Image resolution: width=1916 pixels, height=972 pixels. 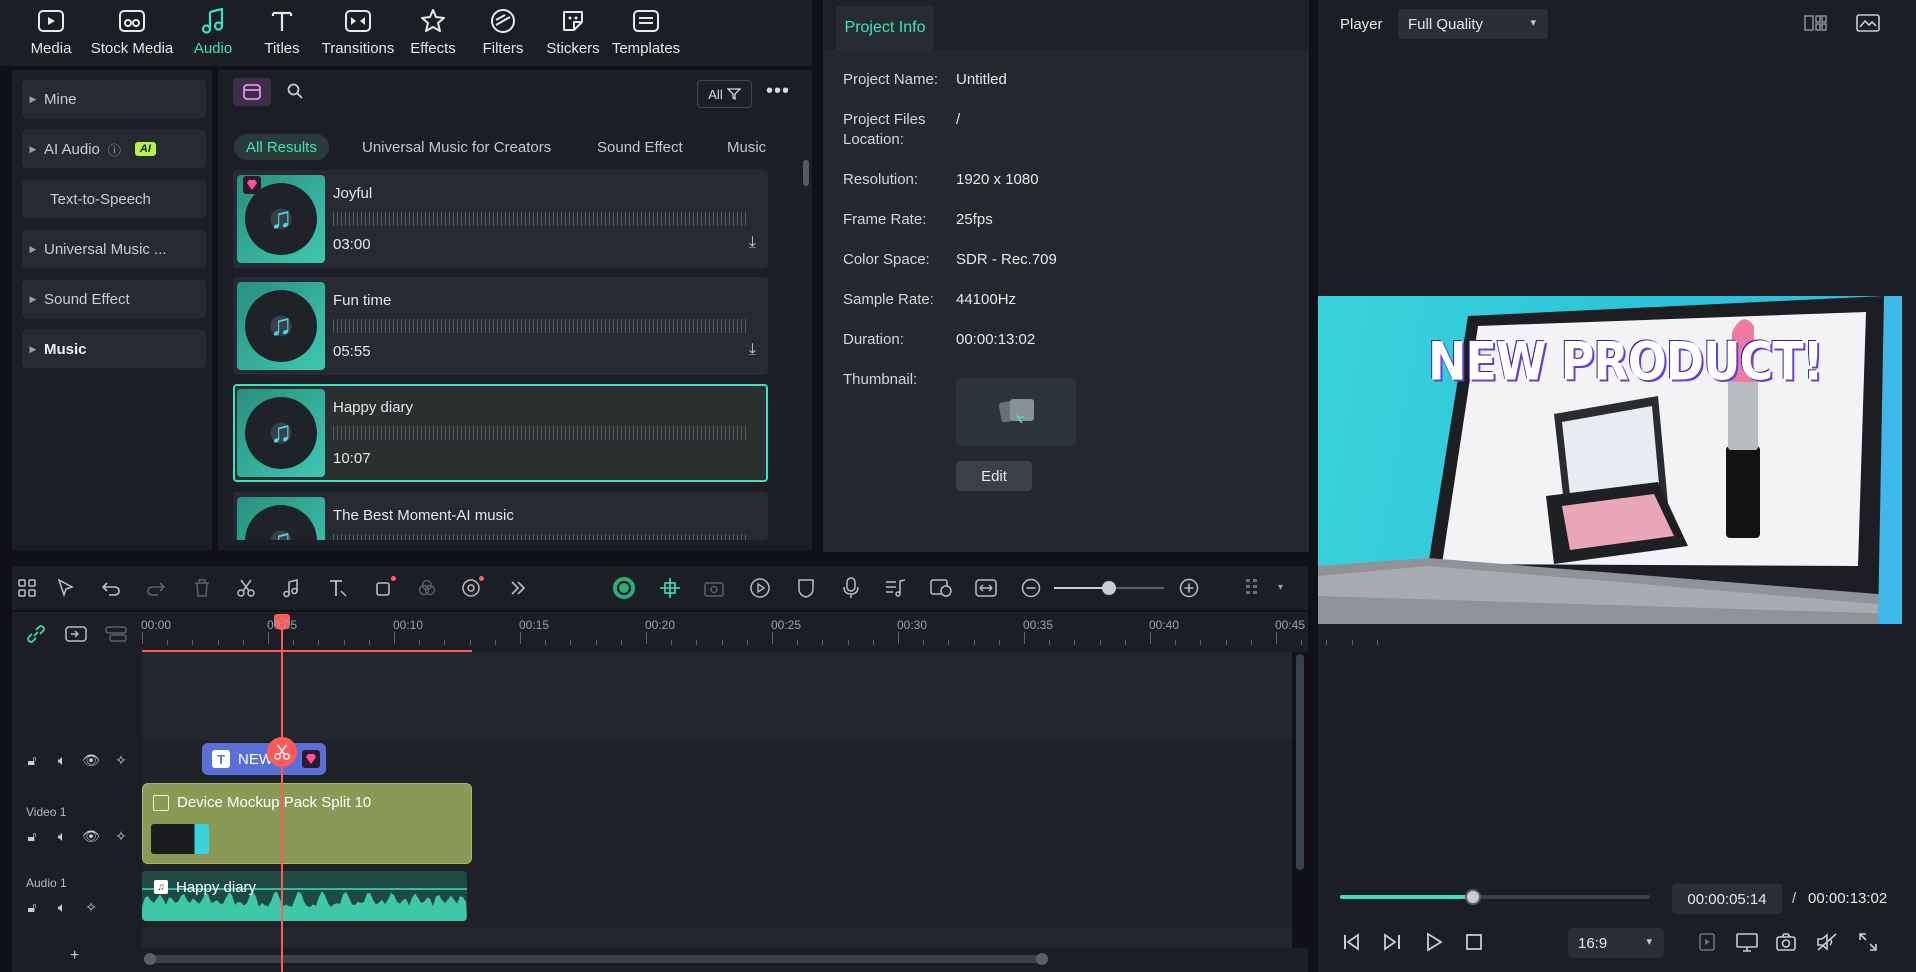 What do you see at coordinates (1473, 24) in the screenshot?
I see `quality-dropdown: Full Quality ▾` at bounding box center [1473, 24].